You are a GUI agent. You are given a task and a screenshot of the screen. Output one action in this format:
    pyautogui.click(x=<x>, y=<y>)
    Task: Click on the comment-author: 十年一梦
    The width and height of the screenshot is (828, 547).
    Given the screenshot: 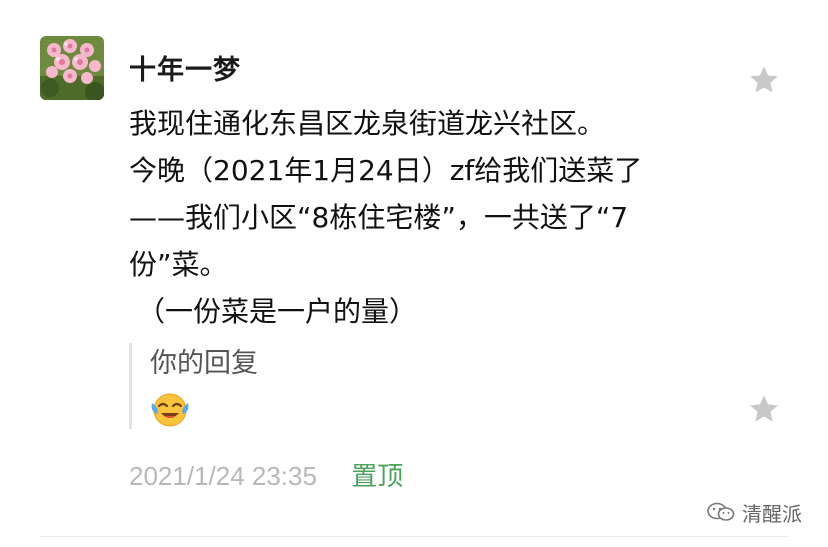 What is the action you would take?
    pyautogui.click(x=185, y=67)
    